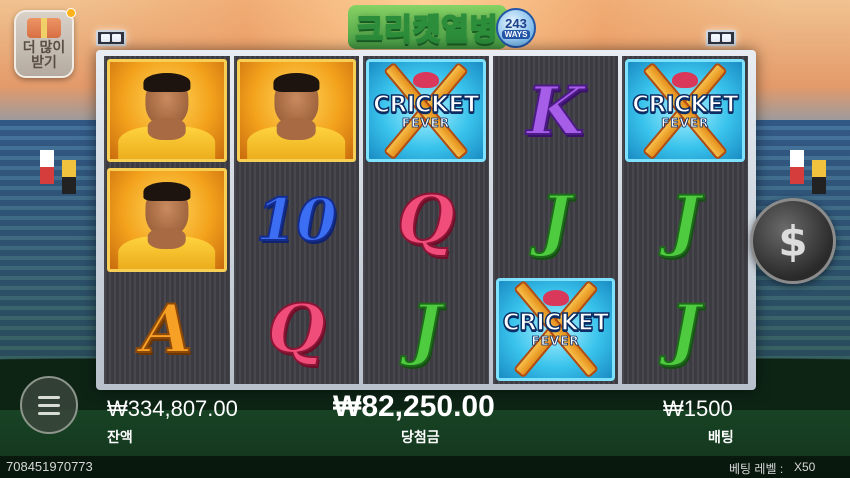 The image size is (850, 478). I want to click on symbol-a: A, so click(166, 329).